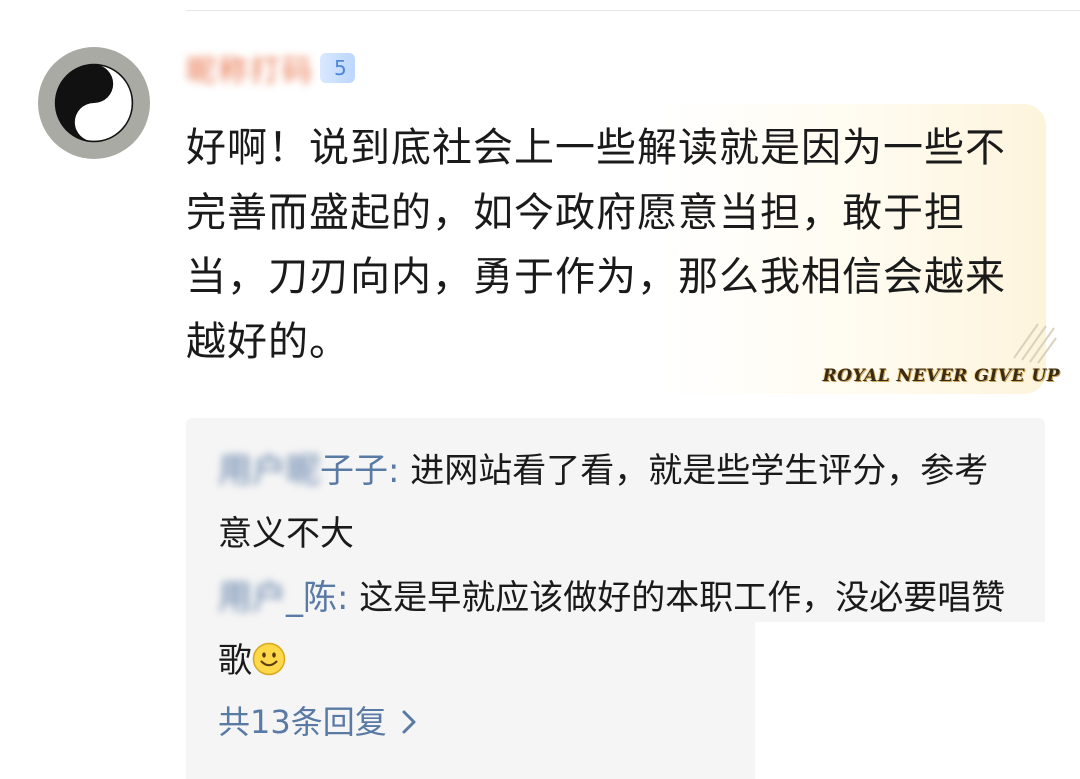 The width and height of the screenshot is (1080, 779). What do you see at coordinates (269, 471) in the screenshot?
I see `reply-author-blurred: 用户昵` at bounding box center [269, 471].